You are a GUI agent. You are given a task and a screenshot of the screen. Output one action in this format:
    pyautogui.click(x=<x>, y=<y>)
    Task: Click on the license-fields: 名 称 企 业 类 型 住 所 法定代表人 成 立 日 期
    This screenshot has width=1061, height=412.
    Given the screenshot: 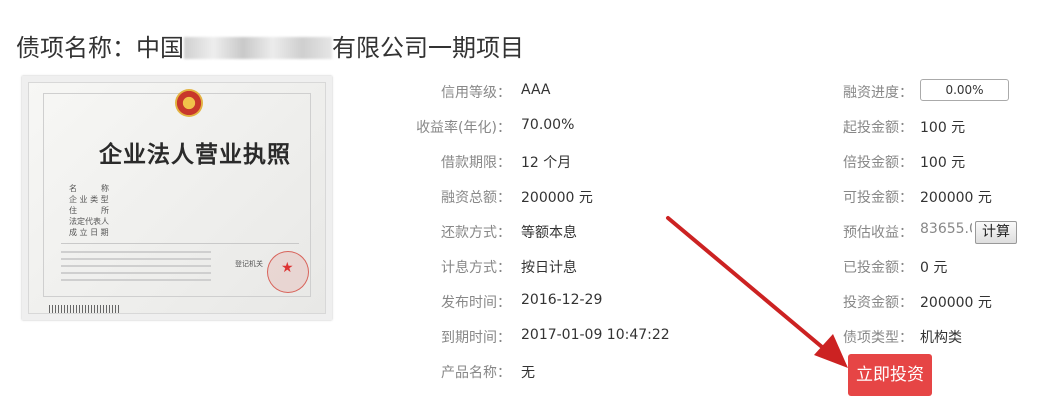 What is the action you would take?
    pyautogui.click(x=89, y=210)
    